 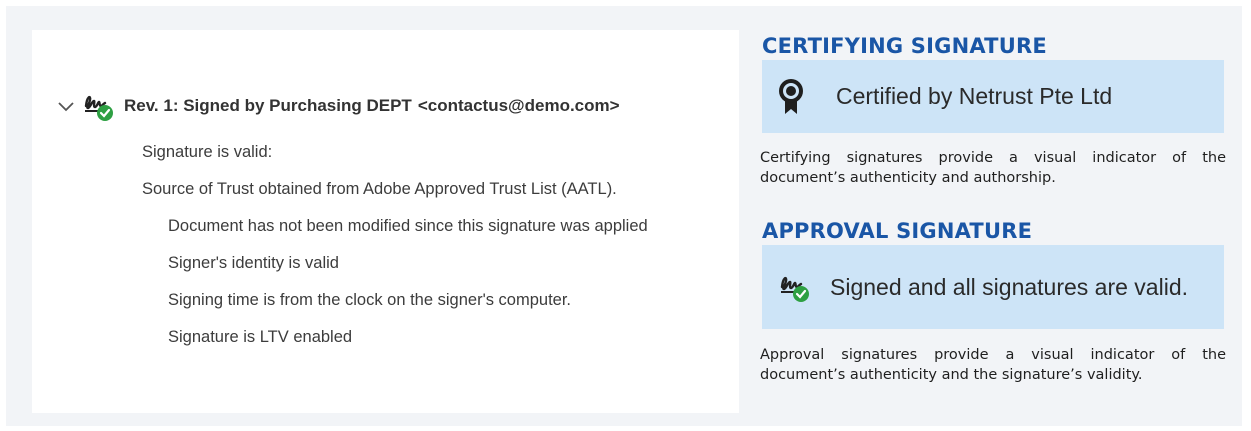 I want to click on revision-title: Rev. 1: Signed by Purchasing DEPT, so click(x=268, y=105).